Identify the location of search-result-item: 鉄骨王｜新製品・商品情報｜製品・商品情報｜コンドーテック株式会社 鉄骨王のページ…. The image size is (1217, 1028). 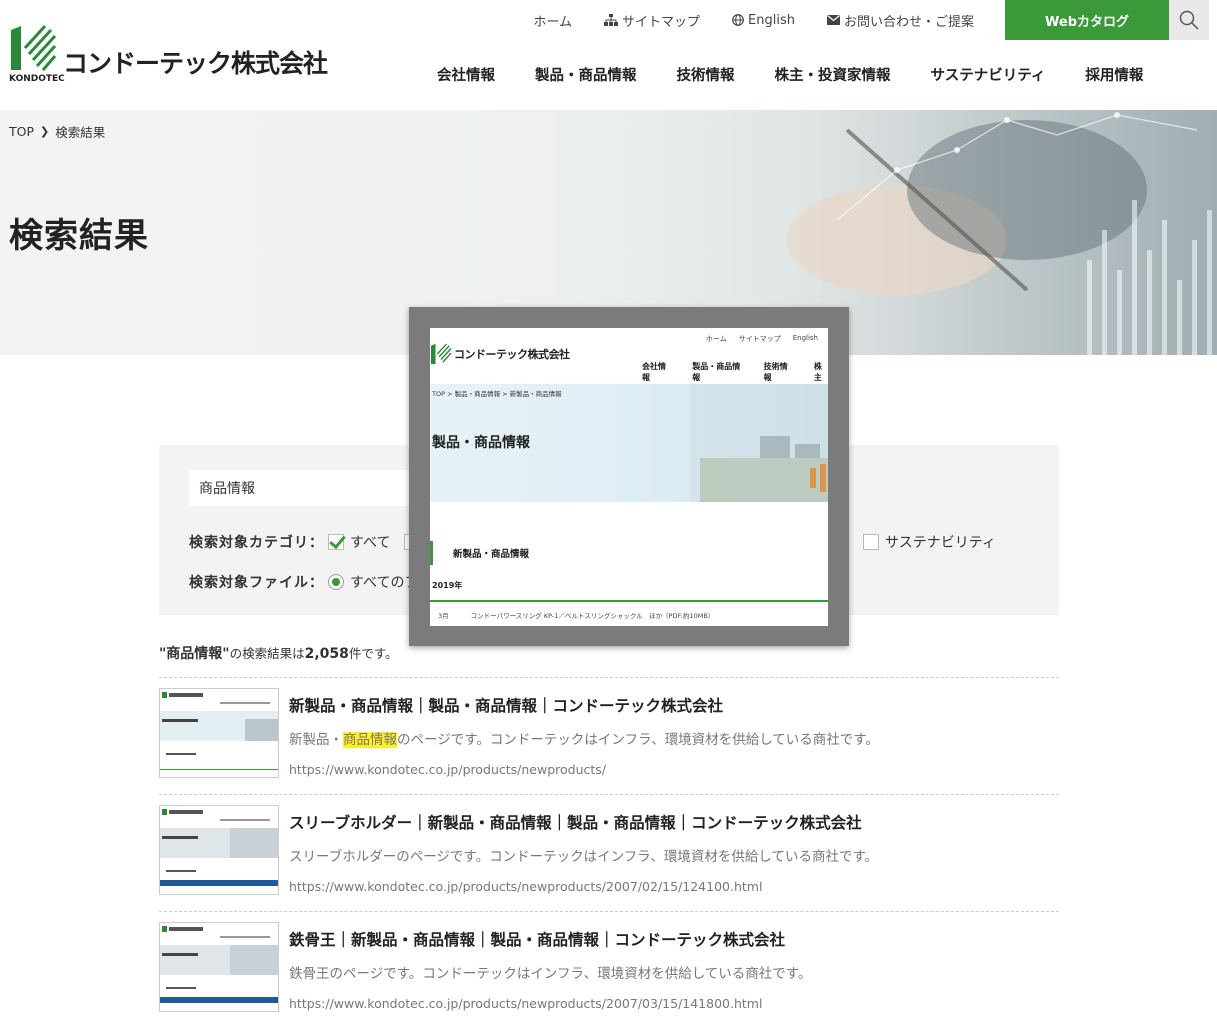
(609, 969).